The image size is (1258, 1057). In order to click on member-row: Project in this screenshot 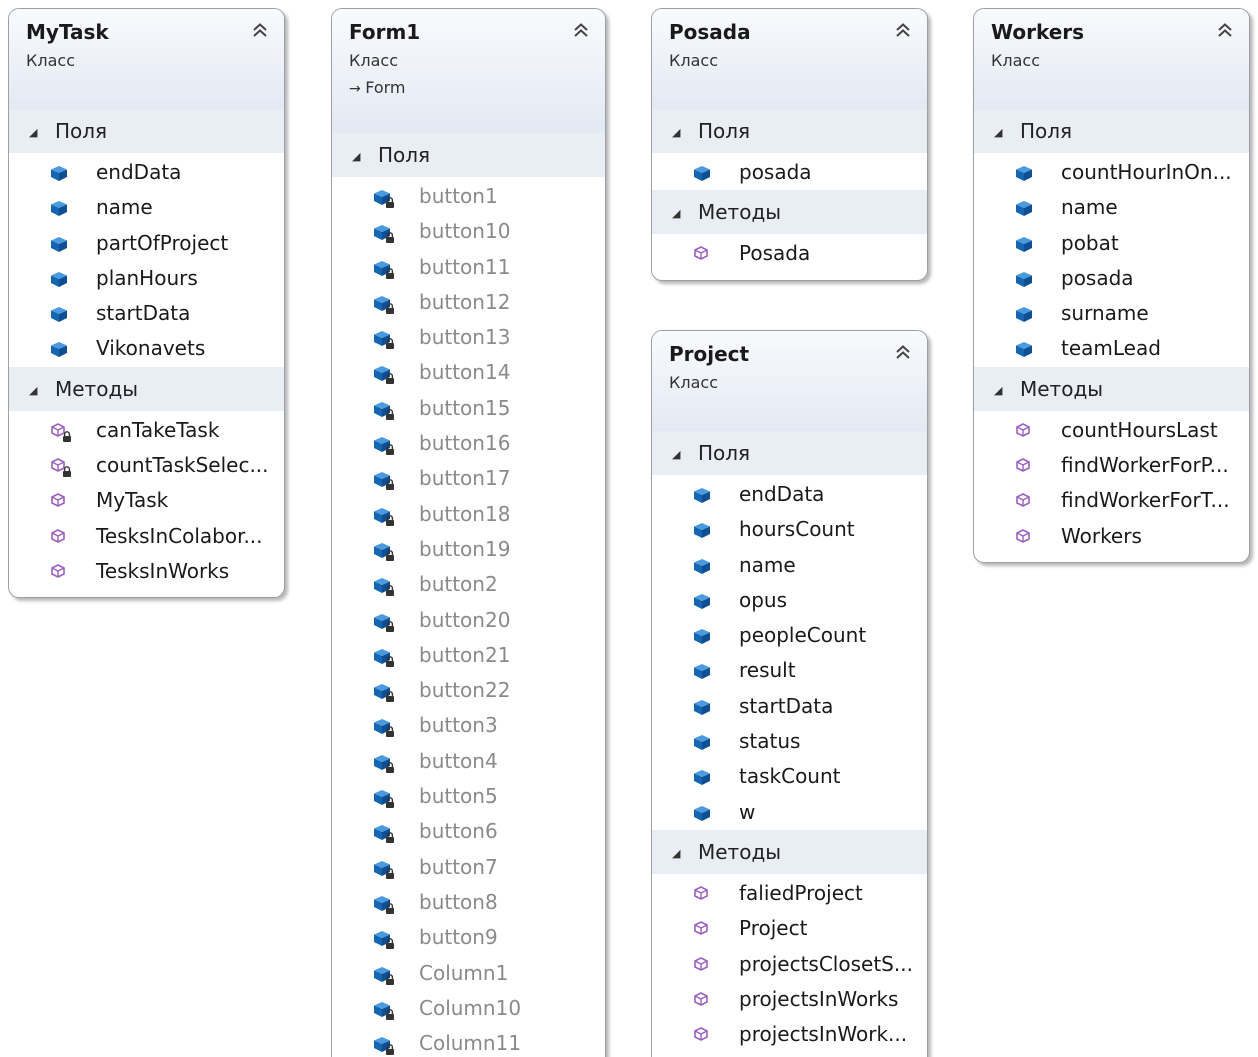, I will do `click(789, 928)`.